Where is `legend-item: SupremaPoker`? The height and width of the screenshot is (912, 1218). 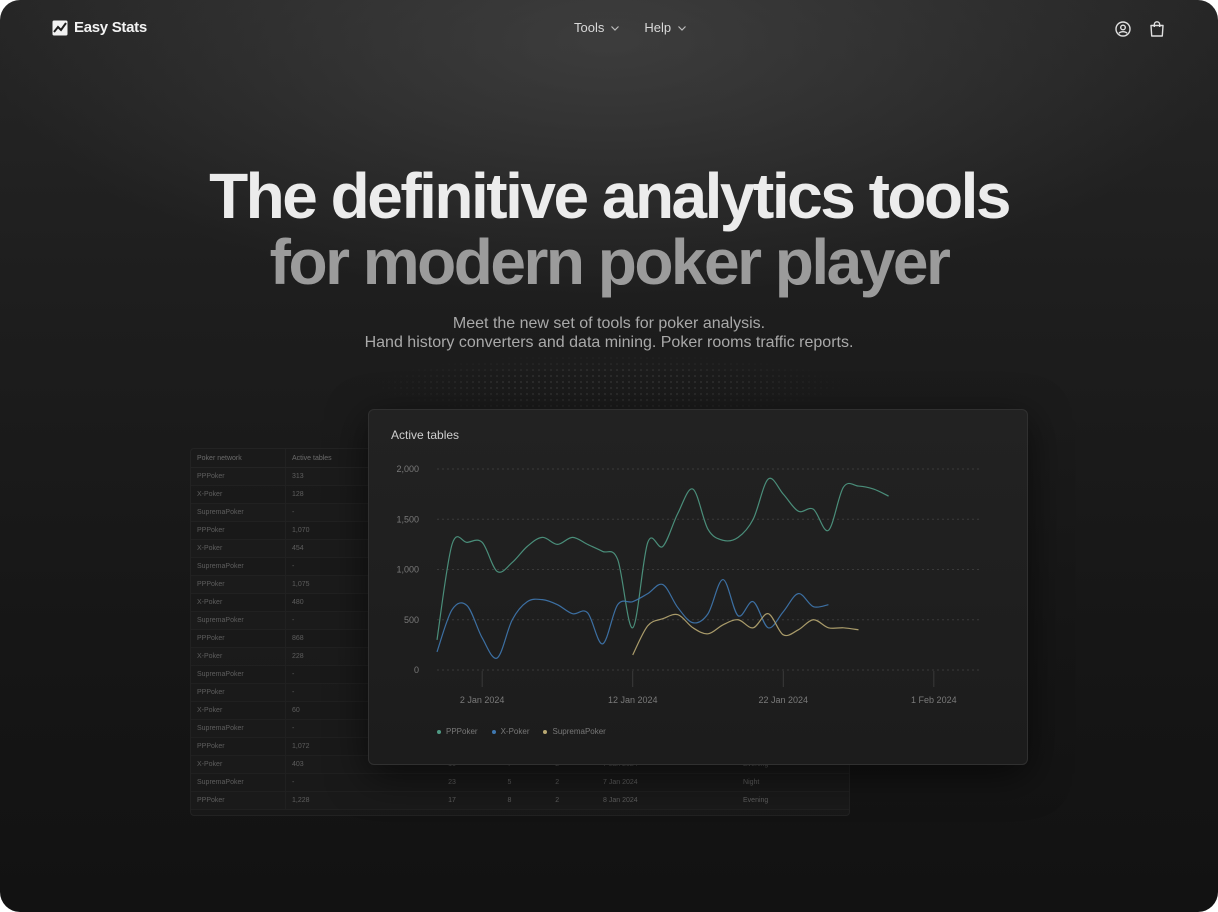 legend-item: SupremaPoker is located at coordinates (574, 731).